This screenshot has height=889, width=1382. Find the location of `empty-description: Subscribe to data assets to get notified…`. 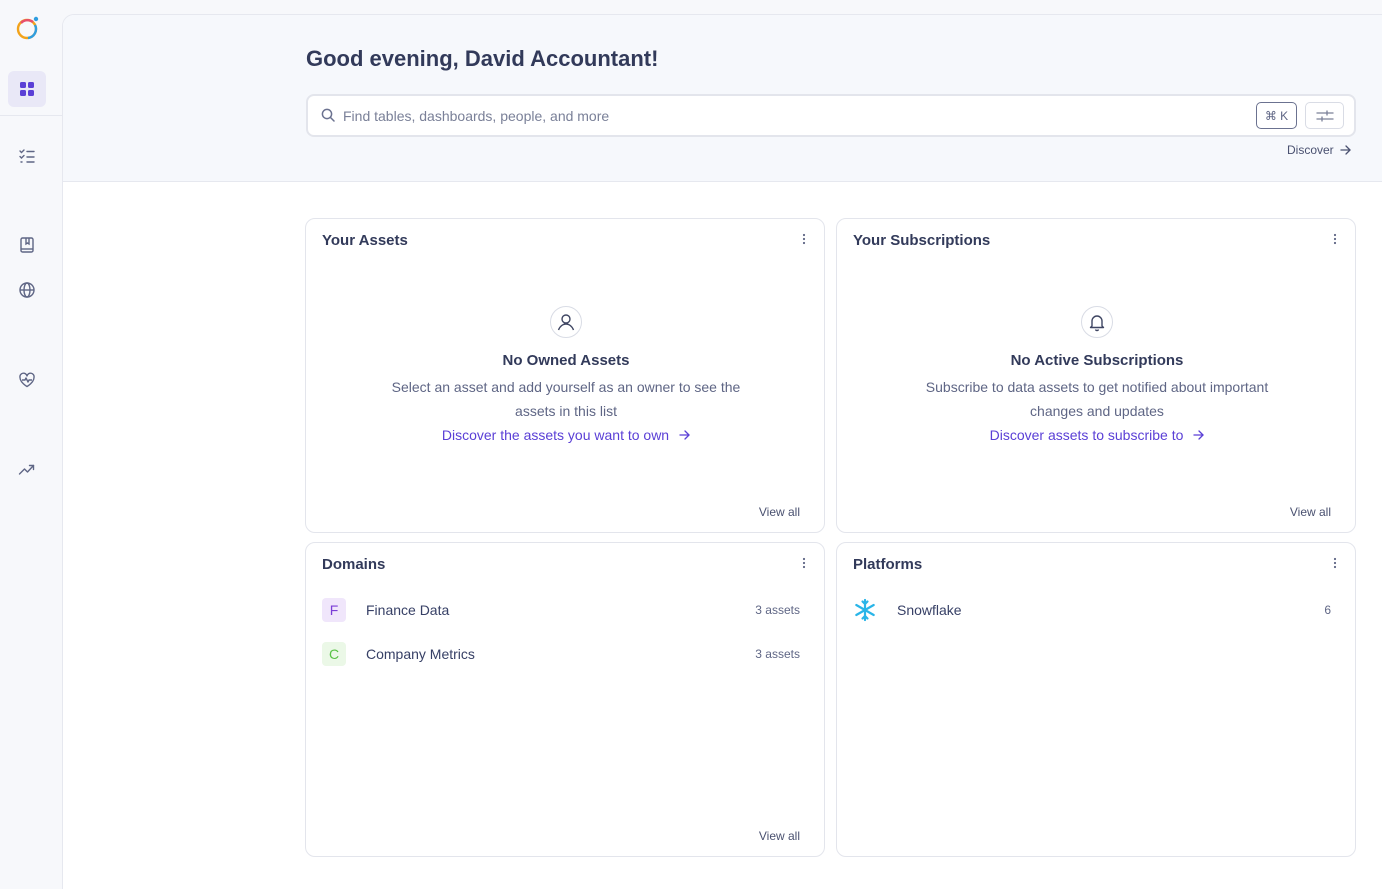

empty-description: Subscribe to data assets to get notified… is located at coordinates (1097, 399).